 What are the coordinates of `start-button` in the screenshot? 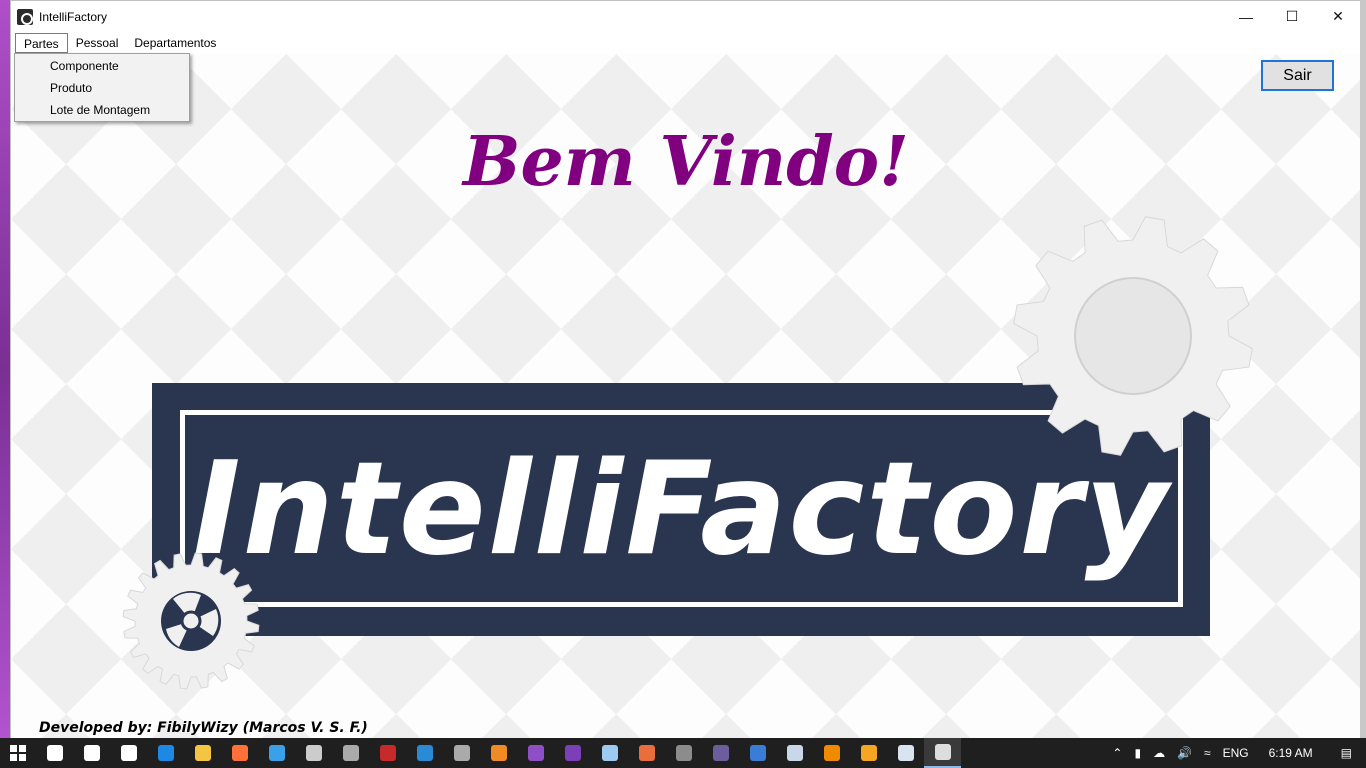 It's located at (18, 753).